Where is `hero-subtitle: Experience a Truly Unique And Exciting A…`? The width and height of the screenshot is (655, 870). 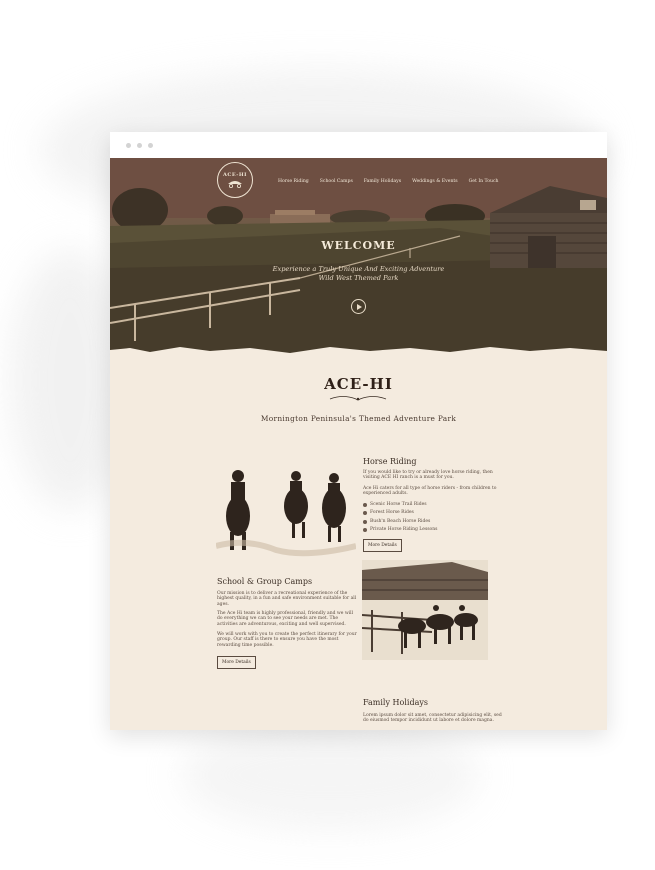 hero-subtitle: Experience a Truly Unique And Exciting A… is located at coordinates (358, 274).